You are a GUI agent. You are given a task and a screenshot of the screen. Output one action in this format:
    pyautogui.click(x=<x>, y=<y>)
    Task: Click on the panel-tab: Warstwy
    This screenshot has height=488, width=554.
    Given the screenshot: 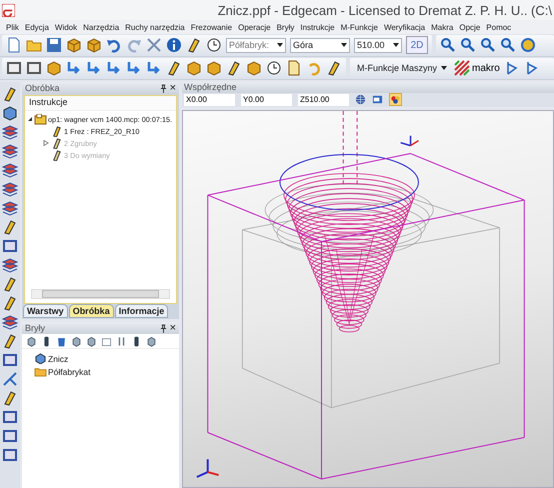 What is the action you would take?
    pyautogui.click(x=45, y=311)
    